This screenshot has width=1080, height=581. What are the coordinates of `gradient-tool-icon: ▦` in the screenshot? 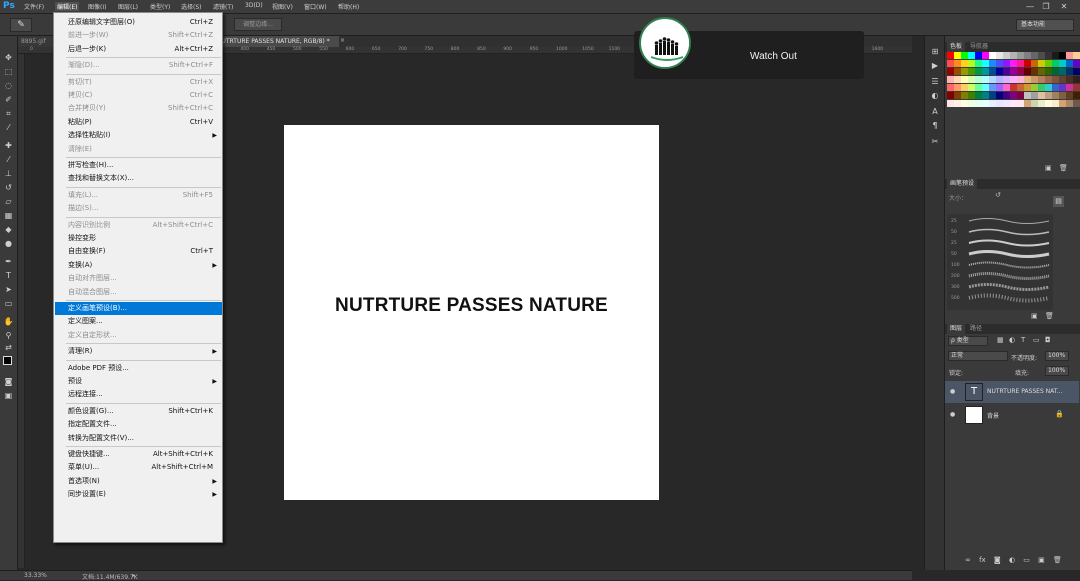 It's located at (8, 216).